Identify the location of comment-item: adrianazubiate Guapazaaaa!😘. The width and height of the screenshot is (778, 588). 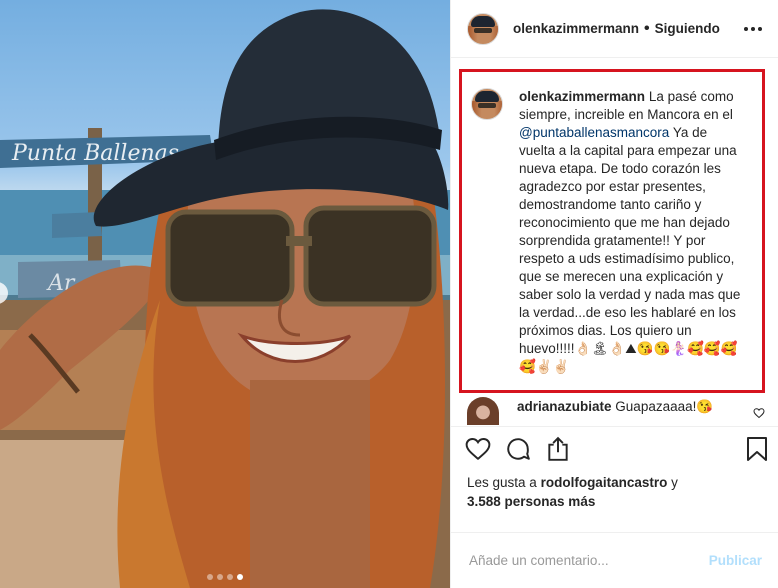
(617, 411).